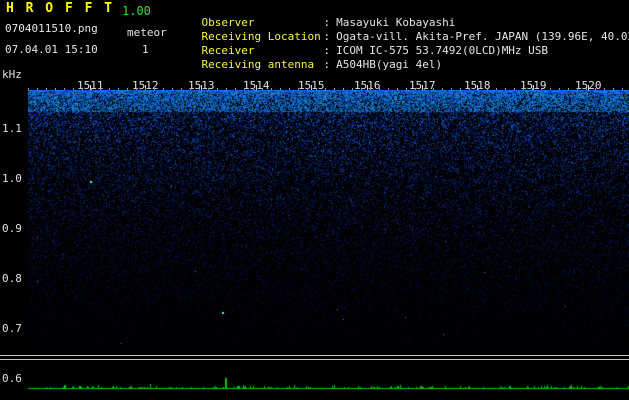 This screenshot has height=400, width=629. Describe the element at coordinates (12, 228) in the screenshot. I see `freq-tick-label: 0.9` at that location.